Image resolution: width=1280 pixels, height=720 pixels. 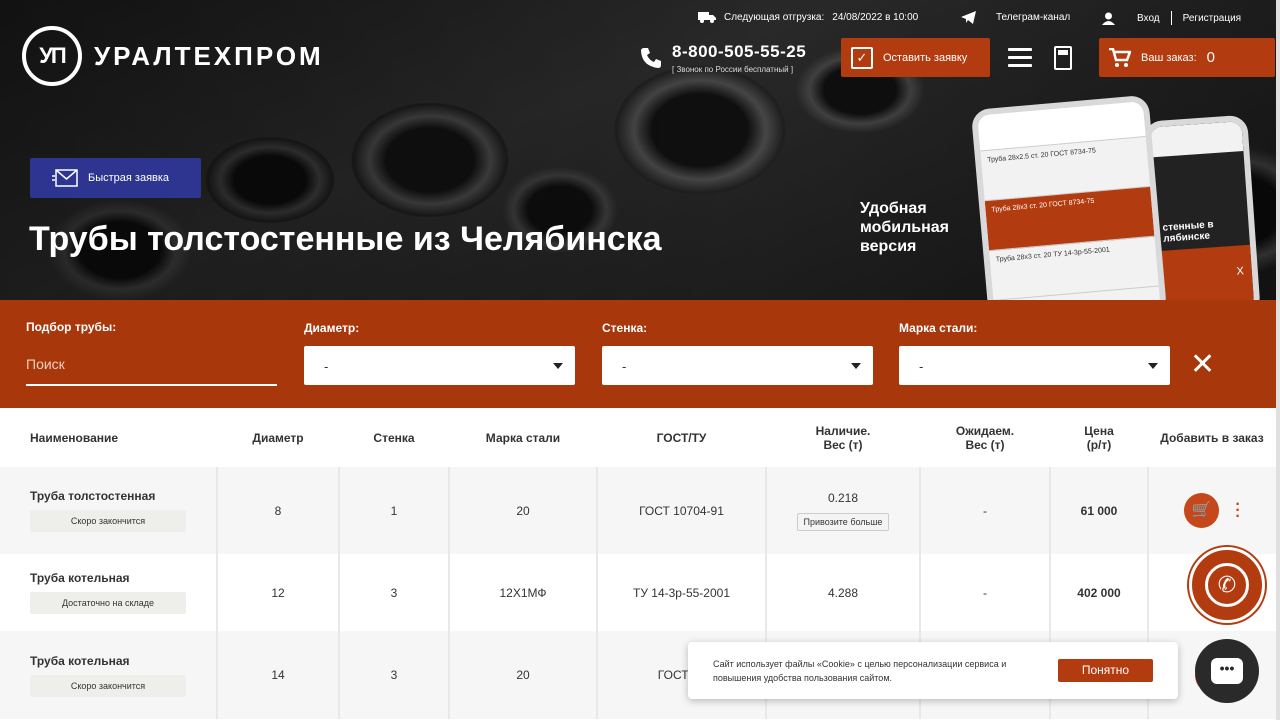 I want to click on product-name: Труба толстостенная, so click(x=123, y=496).